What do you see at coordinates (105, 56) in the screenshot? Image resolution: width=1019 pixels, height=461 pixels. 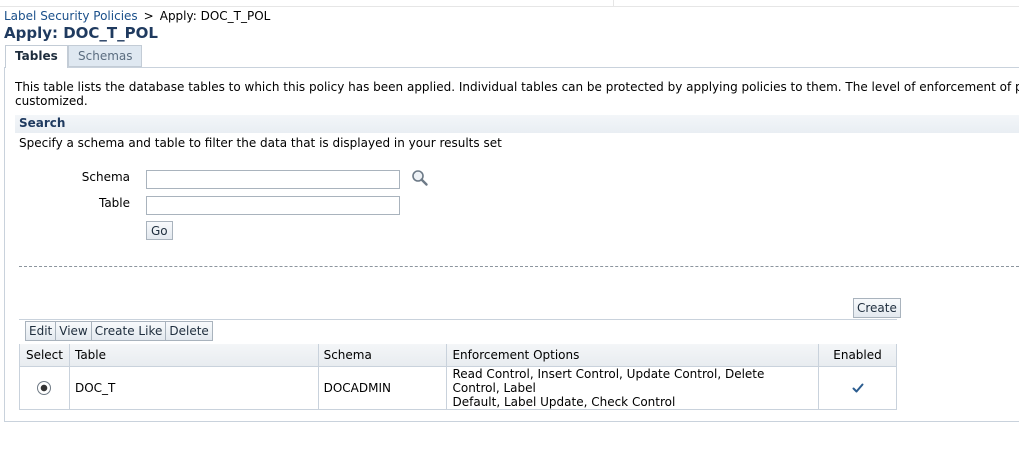 I see `tab-schemas: Schemas` at bounding box center [105, 56].